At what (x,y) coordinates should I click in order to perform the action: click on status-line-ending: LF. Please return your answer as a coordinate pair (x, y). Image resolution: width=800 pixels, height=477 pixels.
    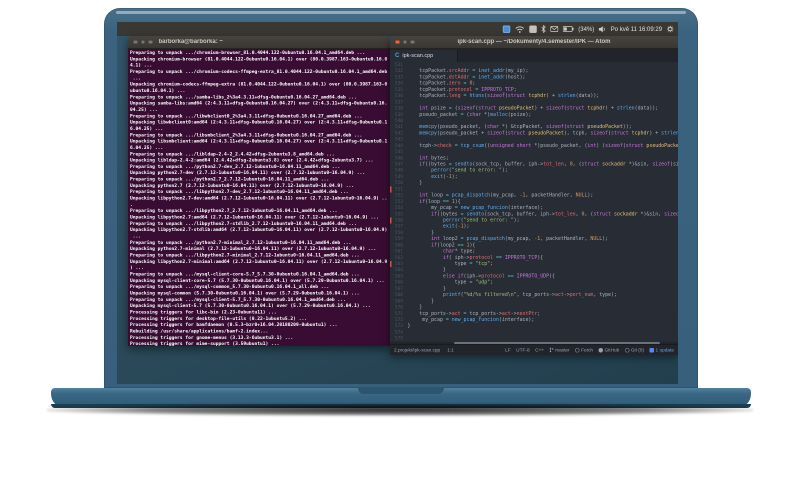
    Looking at the image, I should click on (508, 350).